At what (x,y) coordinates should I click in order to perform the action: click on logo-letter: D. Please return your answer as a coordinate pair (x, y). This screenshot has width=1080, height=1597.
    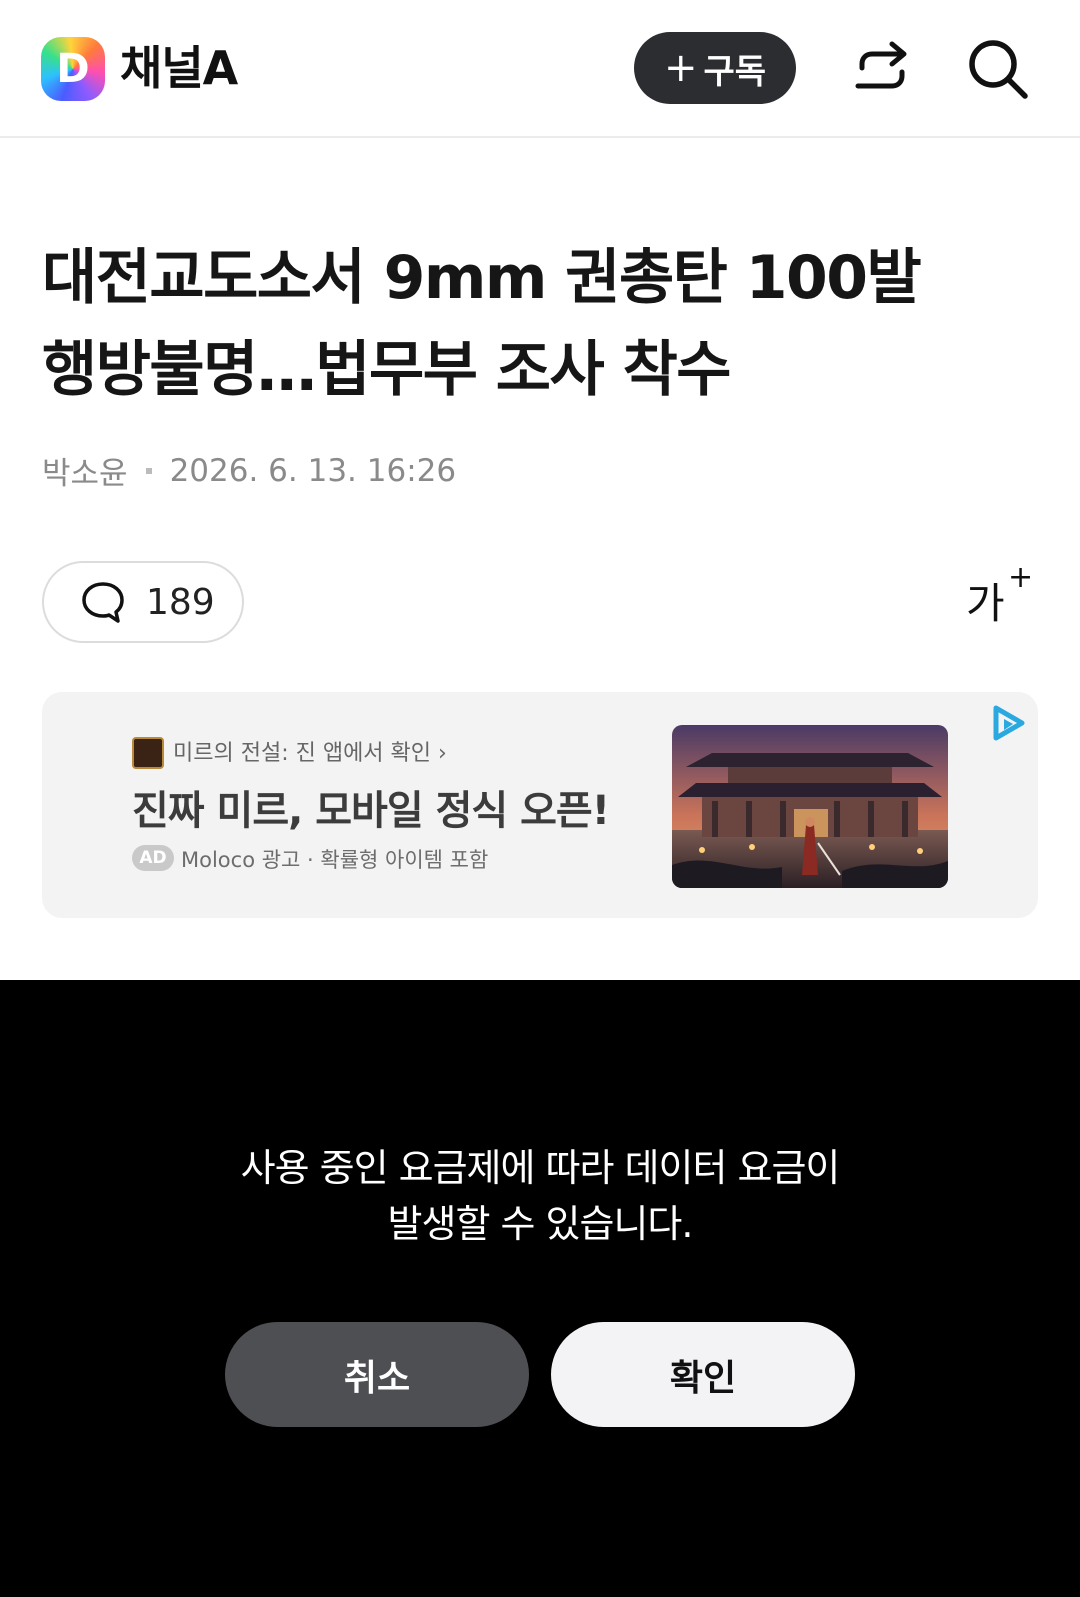
    Looking at the image, I should click on (73, 69).